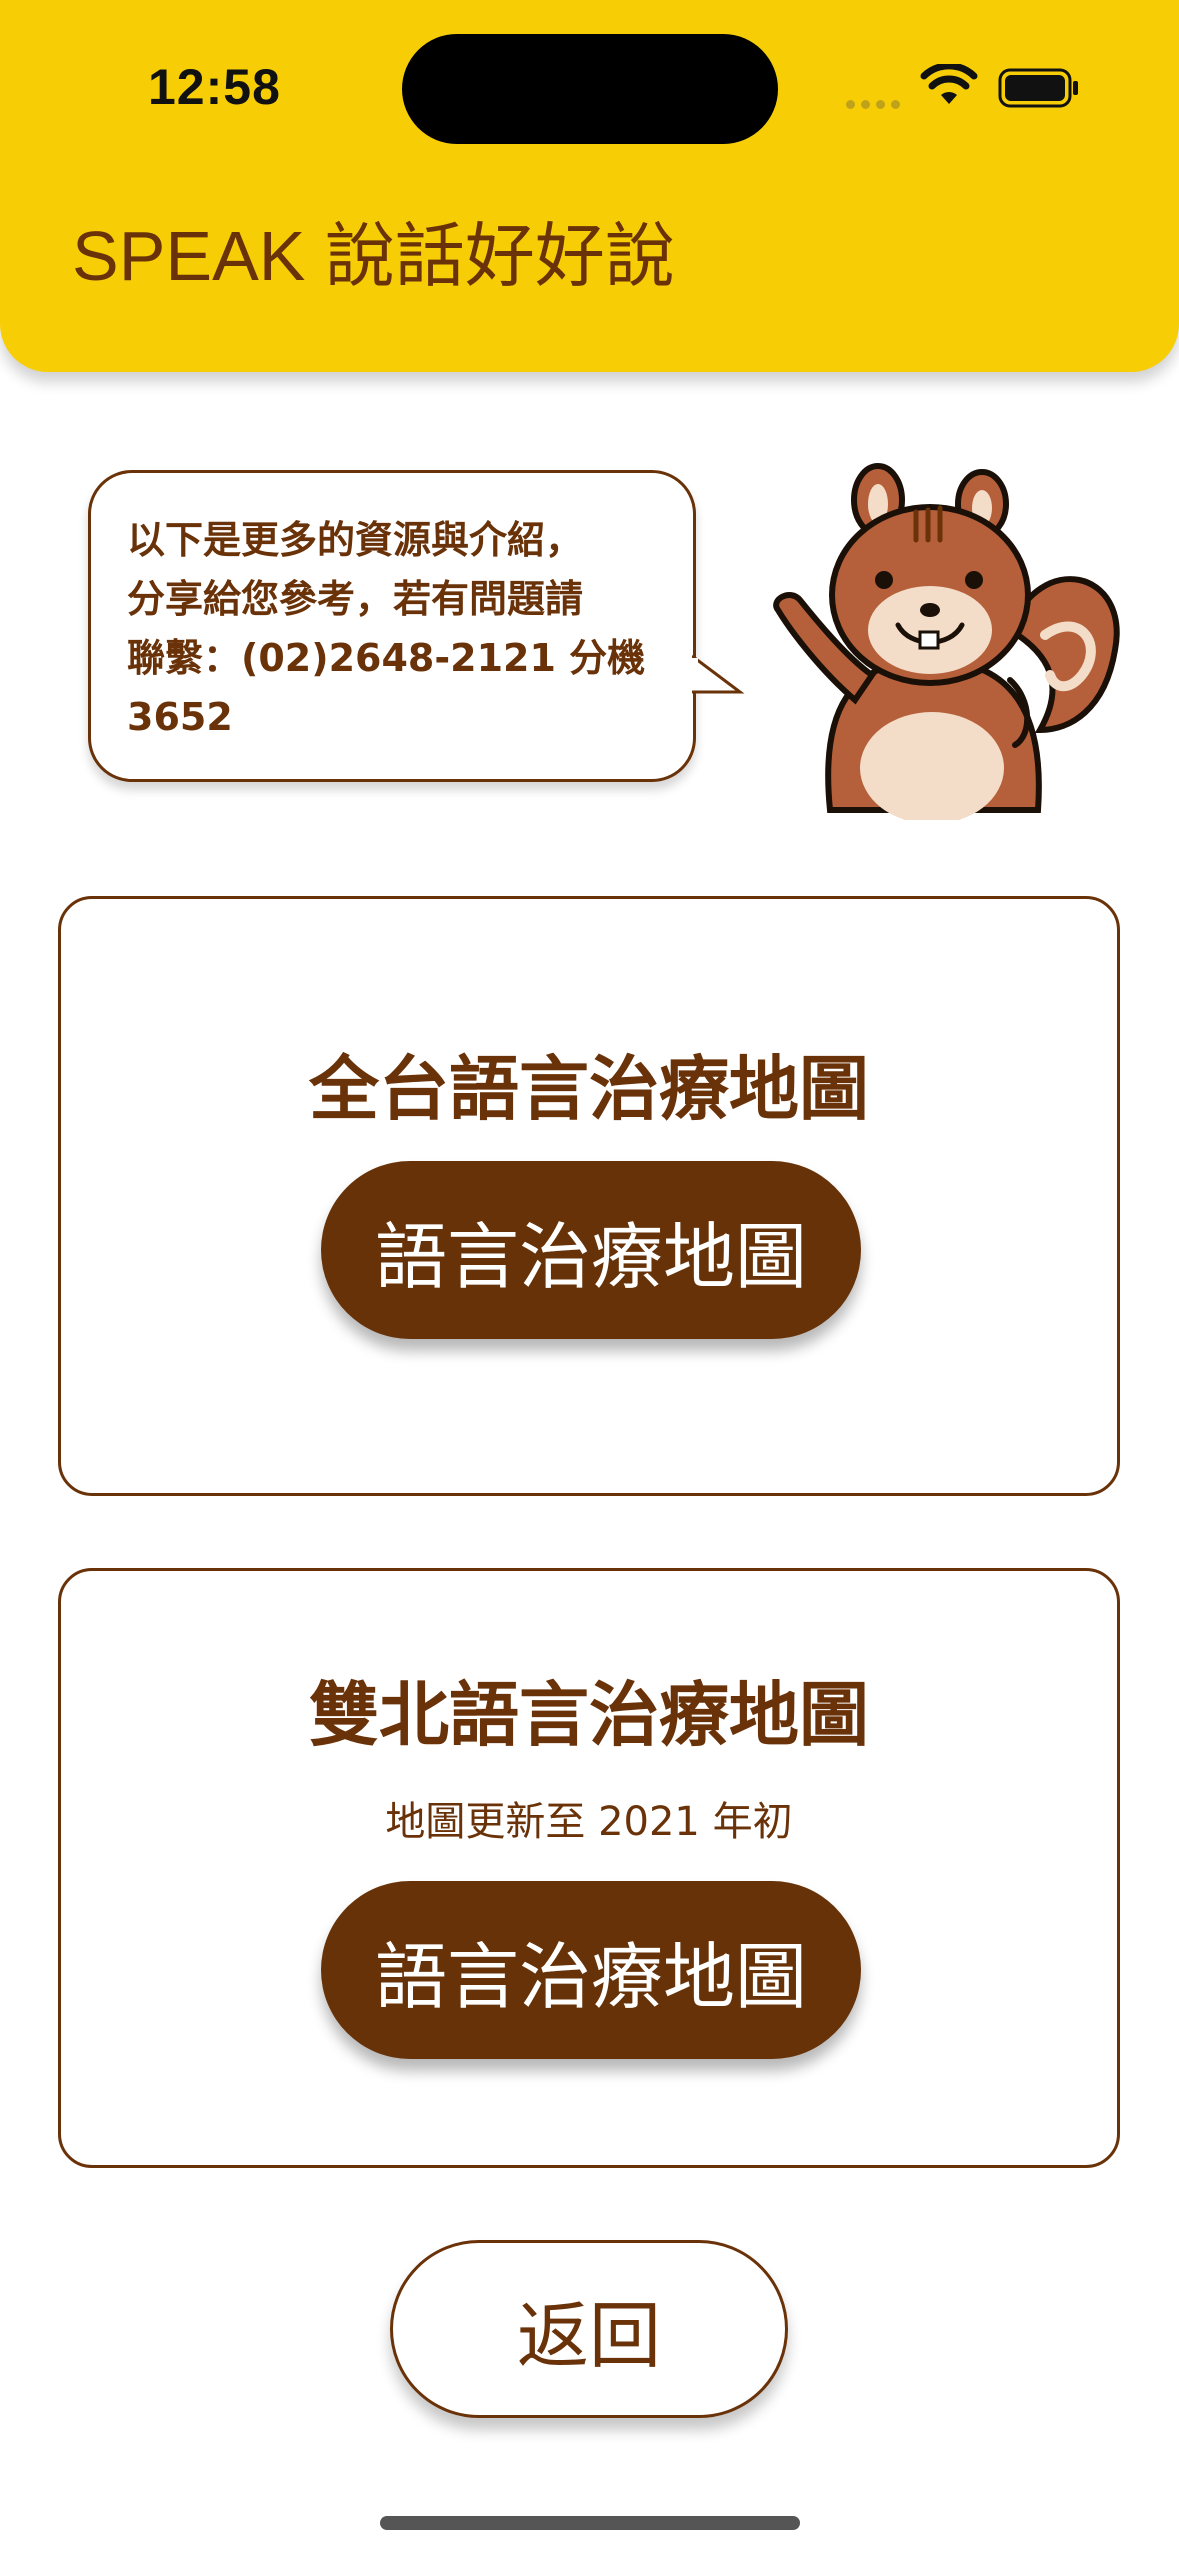  I want to click on taipei-map-button: 語言治療地圖, so click(591, 1970).